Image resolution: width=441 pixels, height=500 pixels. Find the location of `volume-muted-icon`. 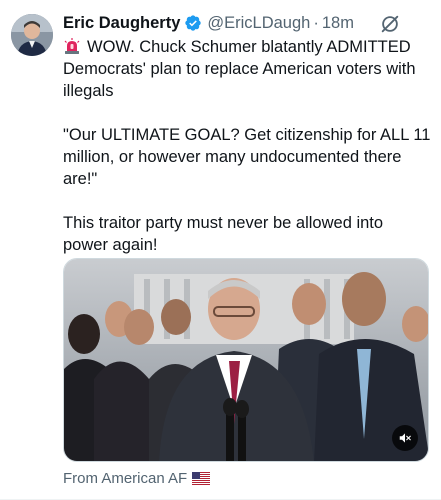

volume-muted-icon is located at coordinates (405, 438).